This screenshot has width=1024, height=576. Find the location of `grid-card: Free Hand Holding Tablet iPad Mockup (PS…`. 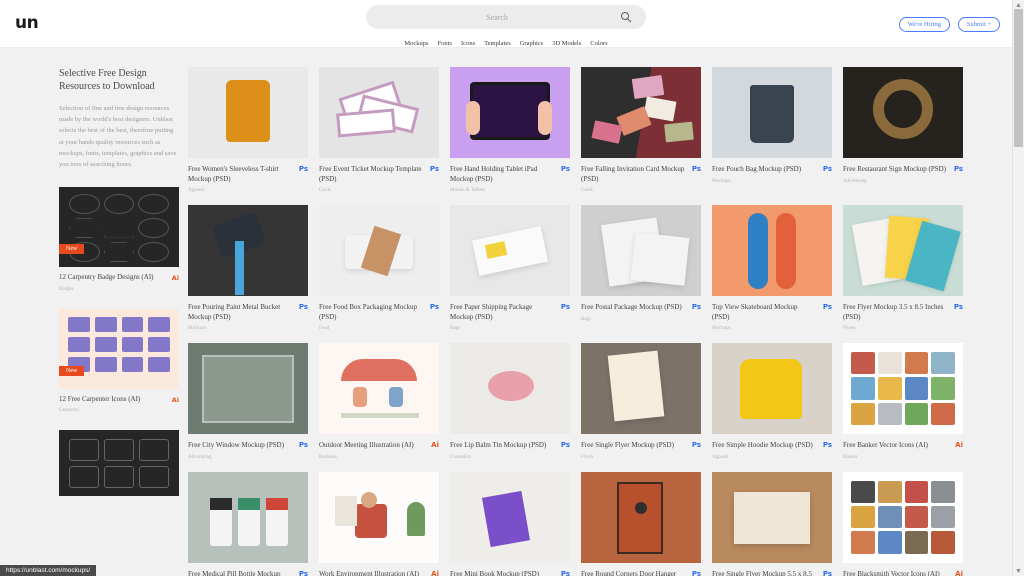

grid-card: Free Hand Holding Tablet iPad Mockup (PS… is located at coordinates (510, 130).